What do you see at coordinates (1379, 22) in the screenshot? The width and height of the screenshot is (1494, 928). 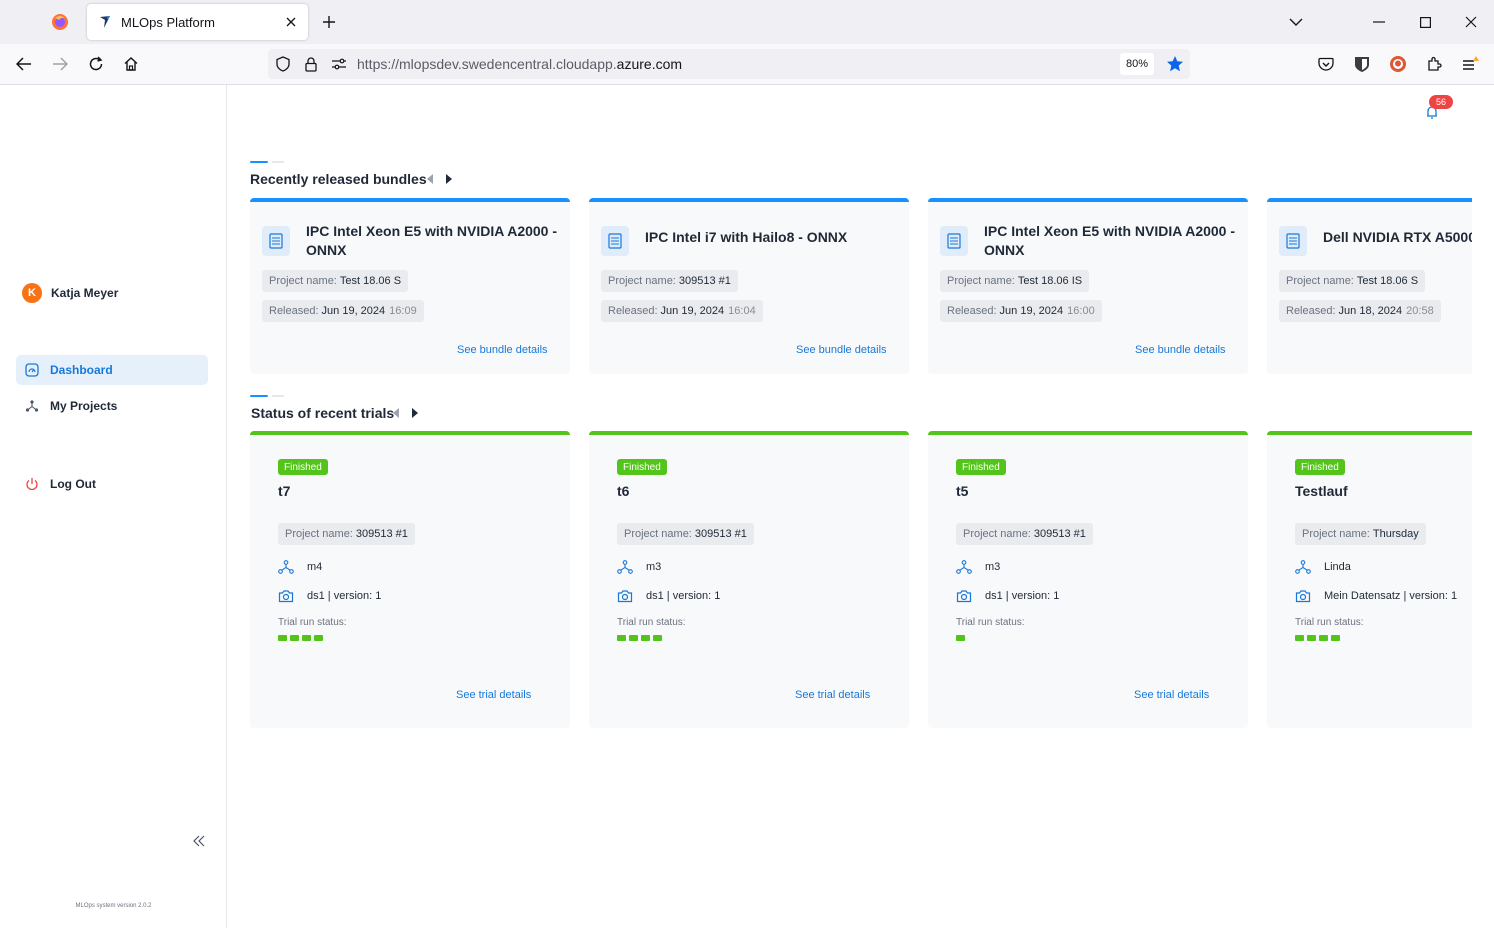 I see `minimize-icon` at bounding box center [1379, 22].